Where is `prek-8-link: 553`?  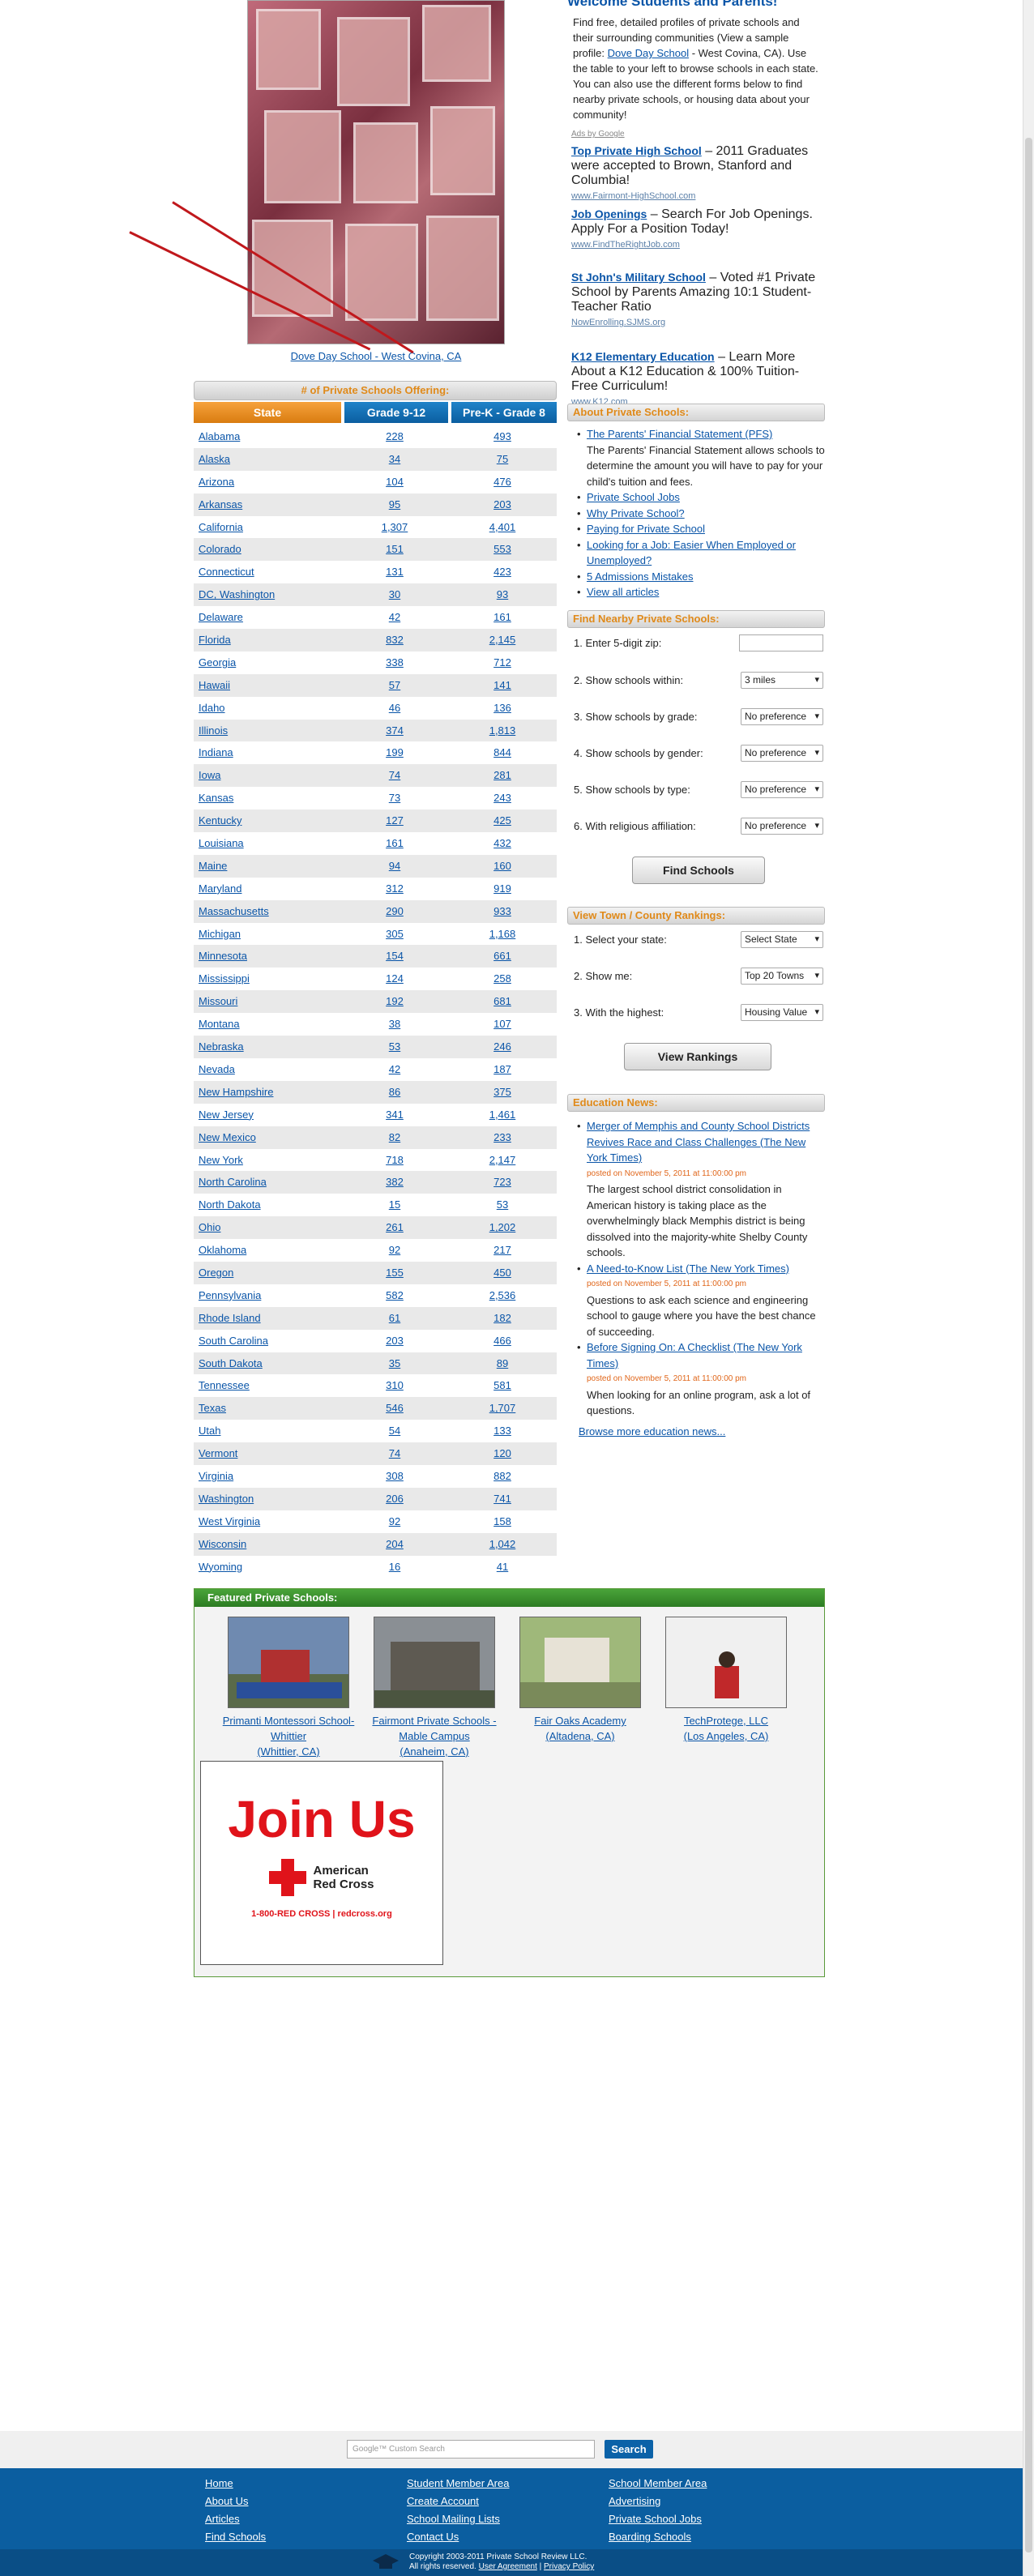 prek-8-link: 553 is located at coordinates (502, 549).